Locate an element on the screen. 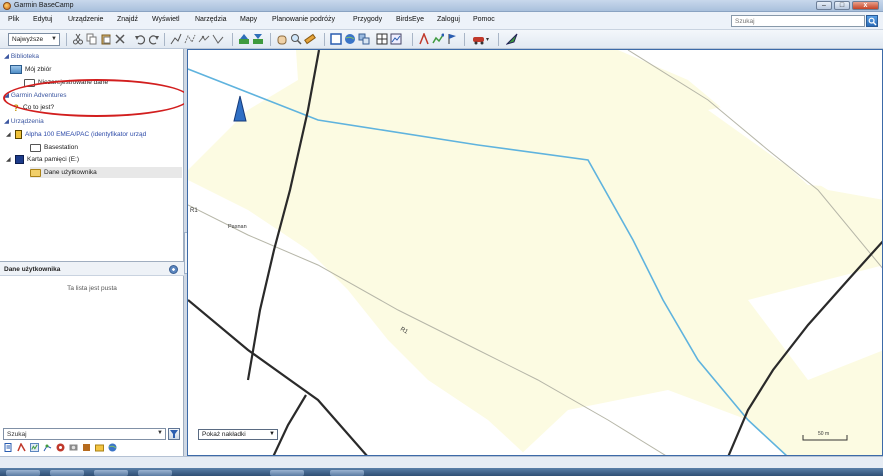 Image resolution: width=883 pixels, height=476 pixels. hand-tool-icon is located at coordinates (282, 39).